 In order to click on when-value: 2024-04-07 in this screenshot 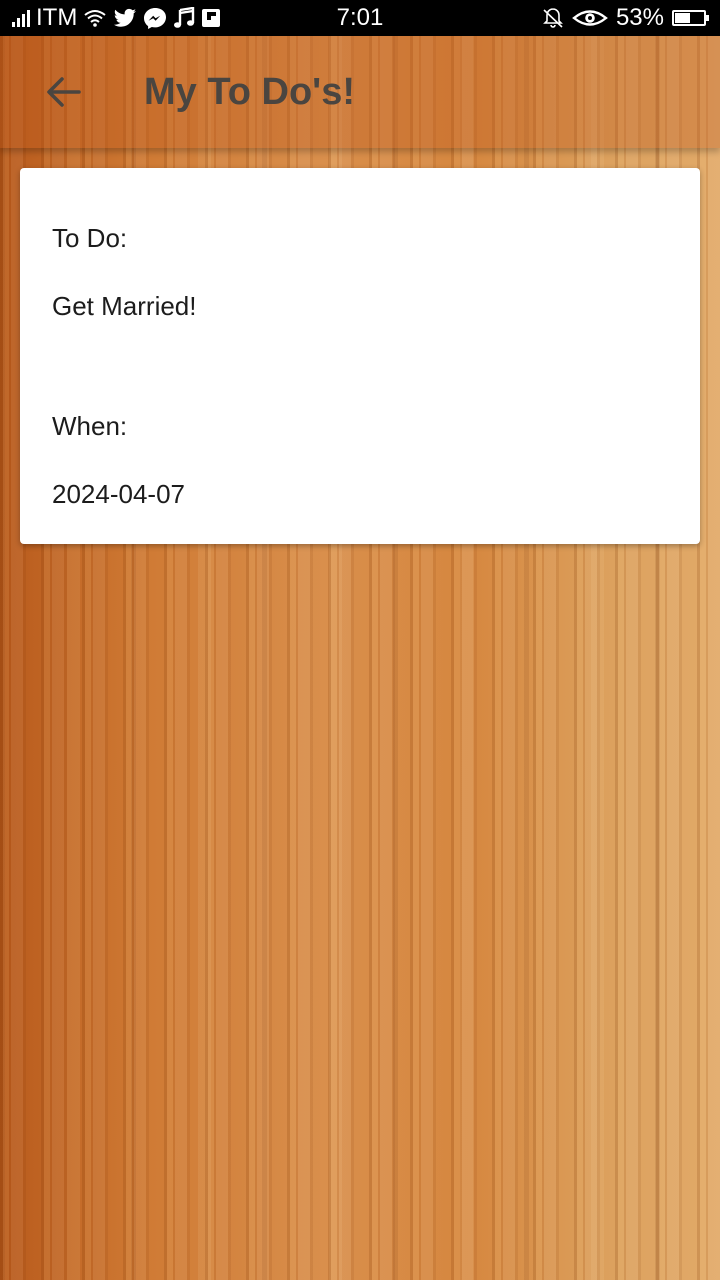, I will do `click(118, 494)`.